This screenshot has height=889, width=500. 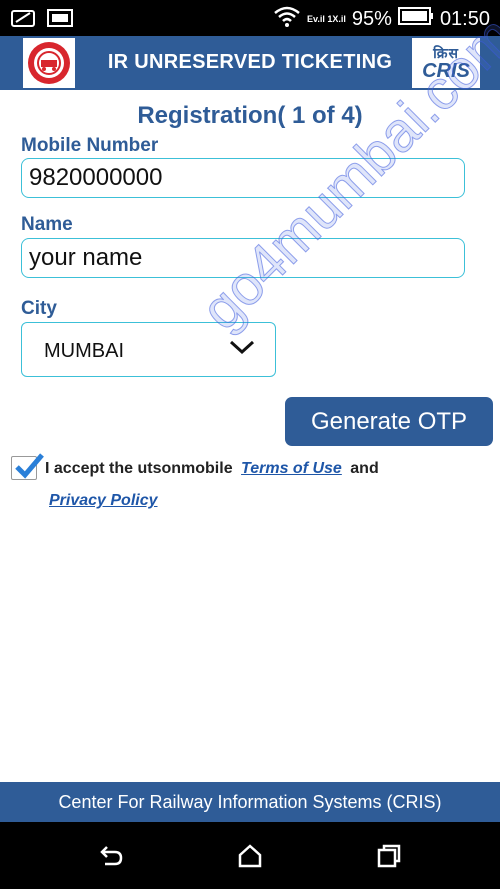 What do you see at coordinates (446, 53) in the screenshot?
I see `cris-logo-hindi: क्रिस` at bounding box center [446, 53].